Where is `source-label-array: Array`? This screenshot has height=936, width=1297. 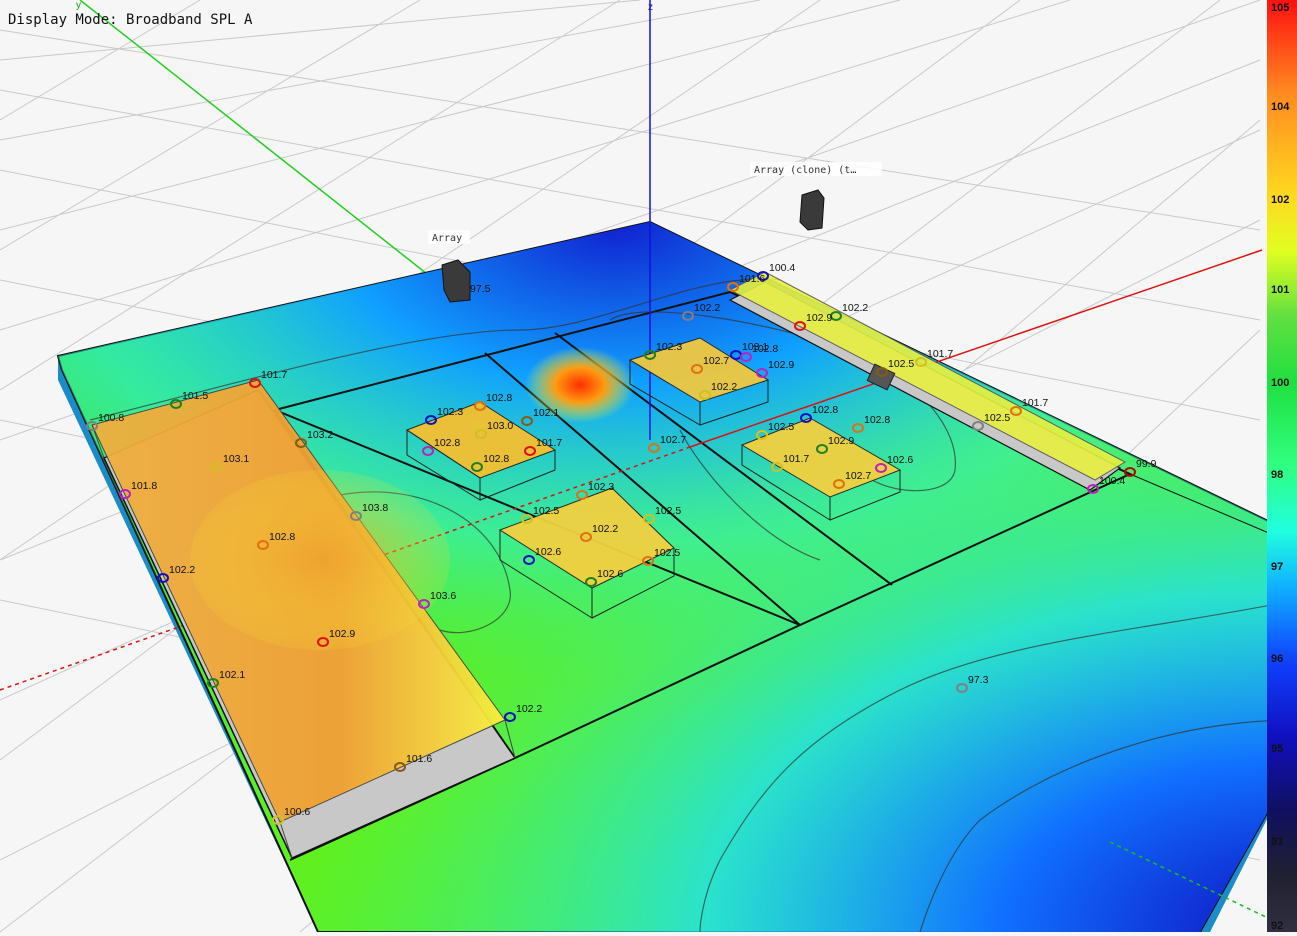
source-label-array: Array is located at coordinates (449, 237).